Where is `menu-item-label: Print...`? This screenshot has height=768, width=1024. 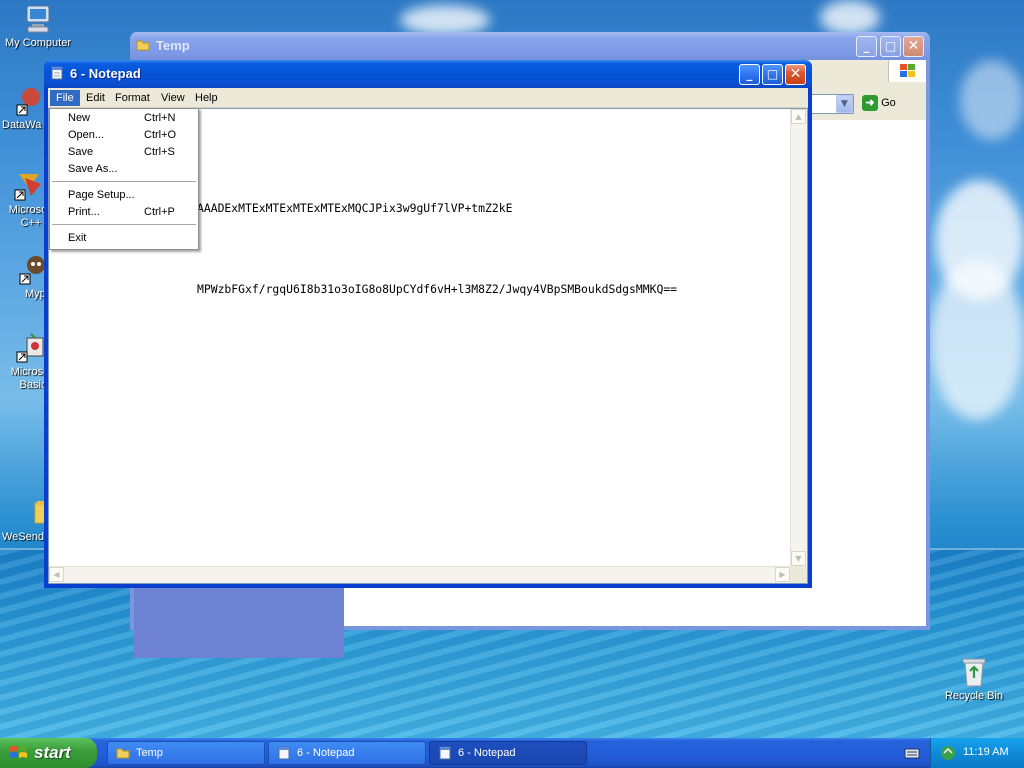 menu-item-label: Print... is located at coordinates (84, 212).